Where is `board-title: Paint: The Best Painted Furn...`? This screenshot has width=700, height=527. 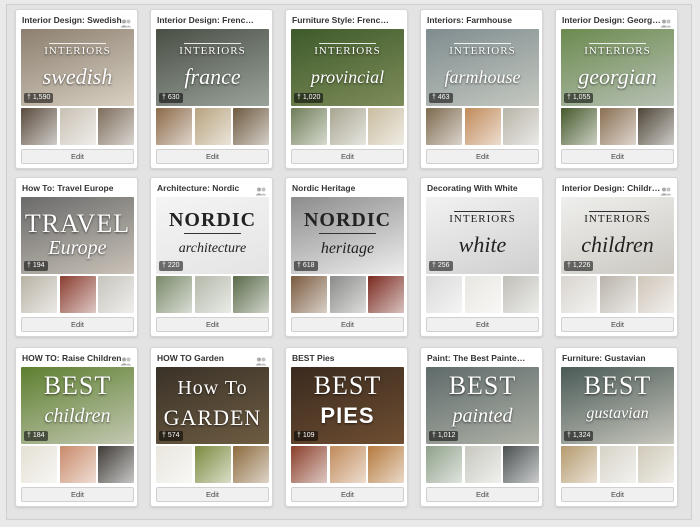
board-title: Paint: The Best Painted Furn... is located at coordinates (477, 358).